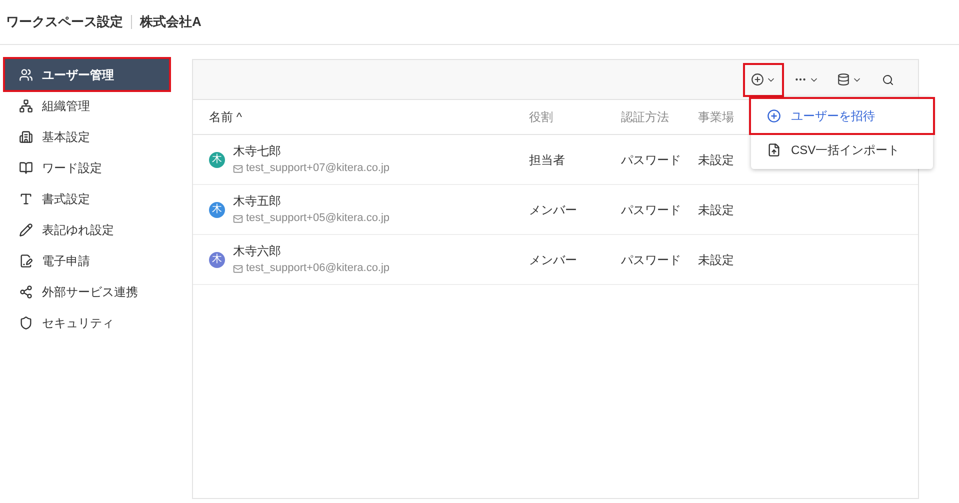  I want to click on toolbar-dropdown-button, so click(763, 79).